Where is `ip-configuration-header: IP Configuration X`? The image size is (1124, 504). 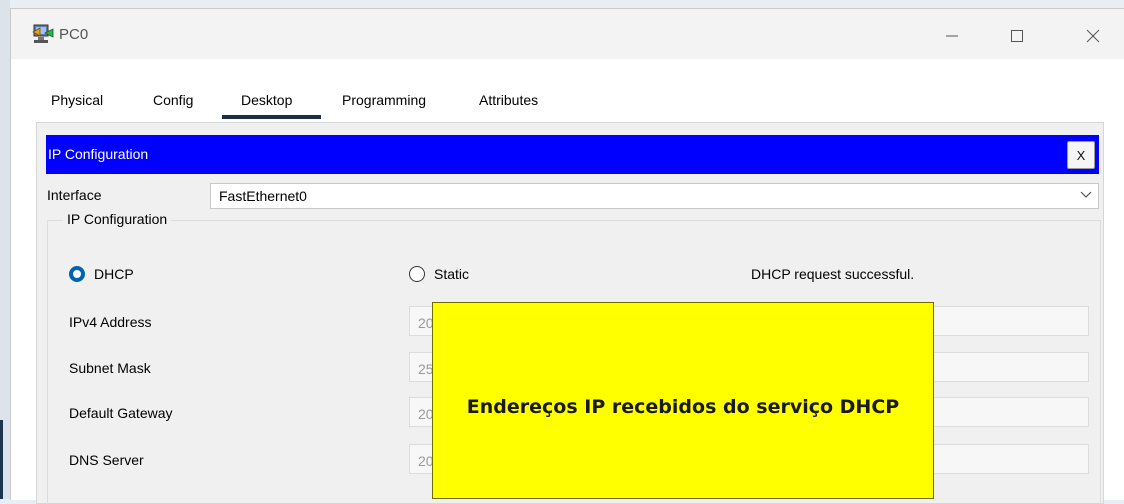 ip-configuration-header: IP Configuration X is located at coordinates (572, 154).